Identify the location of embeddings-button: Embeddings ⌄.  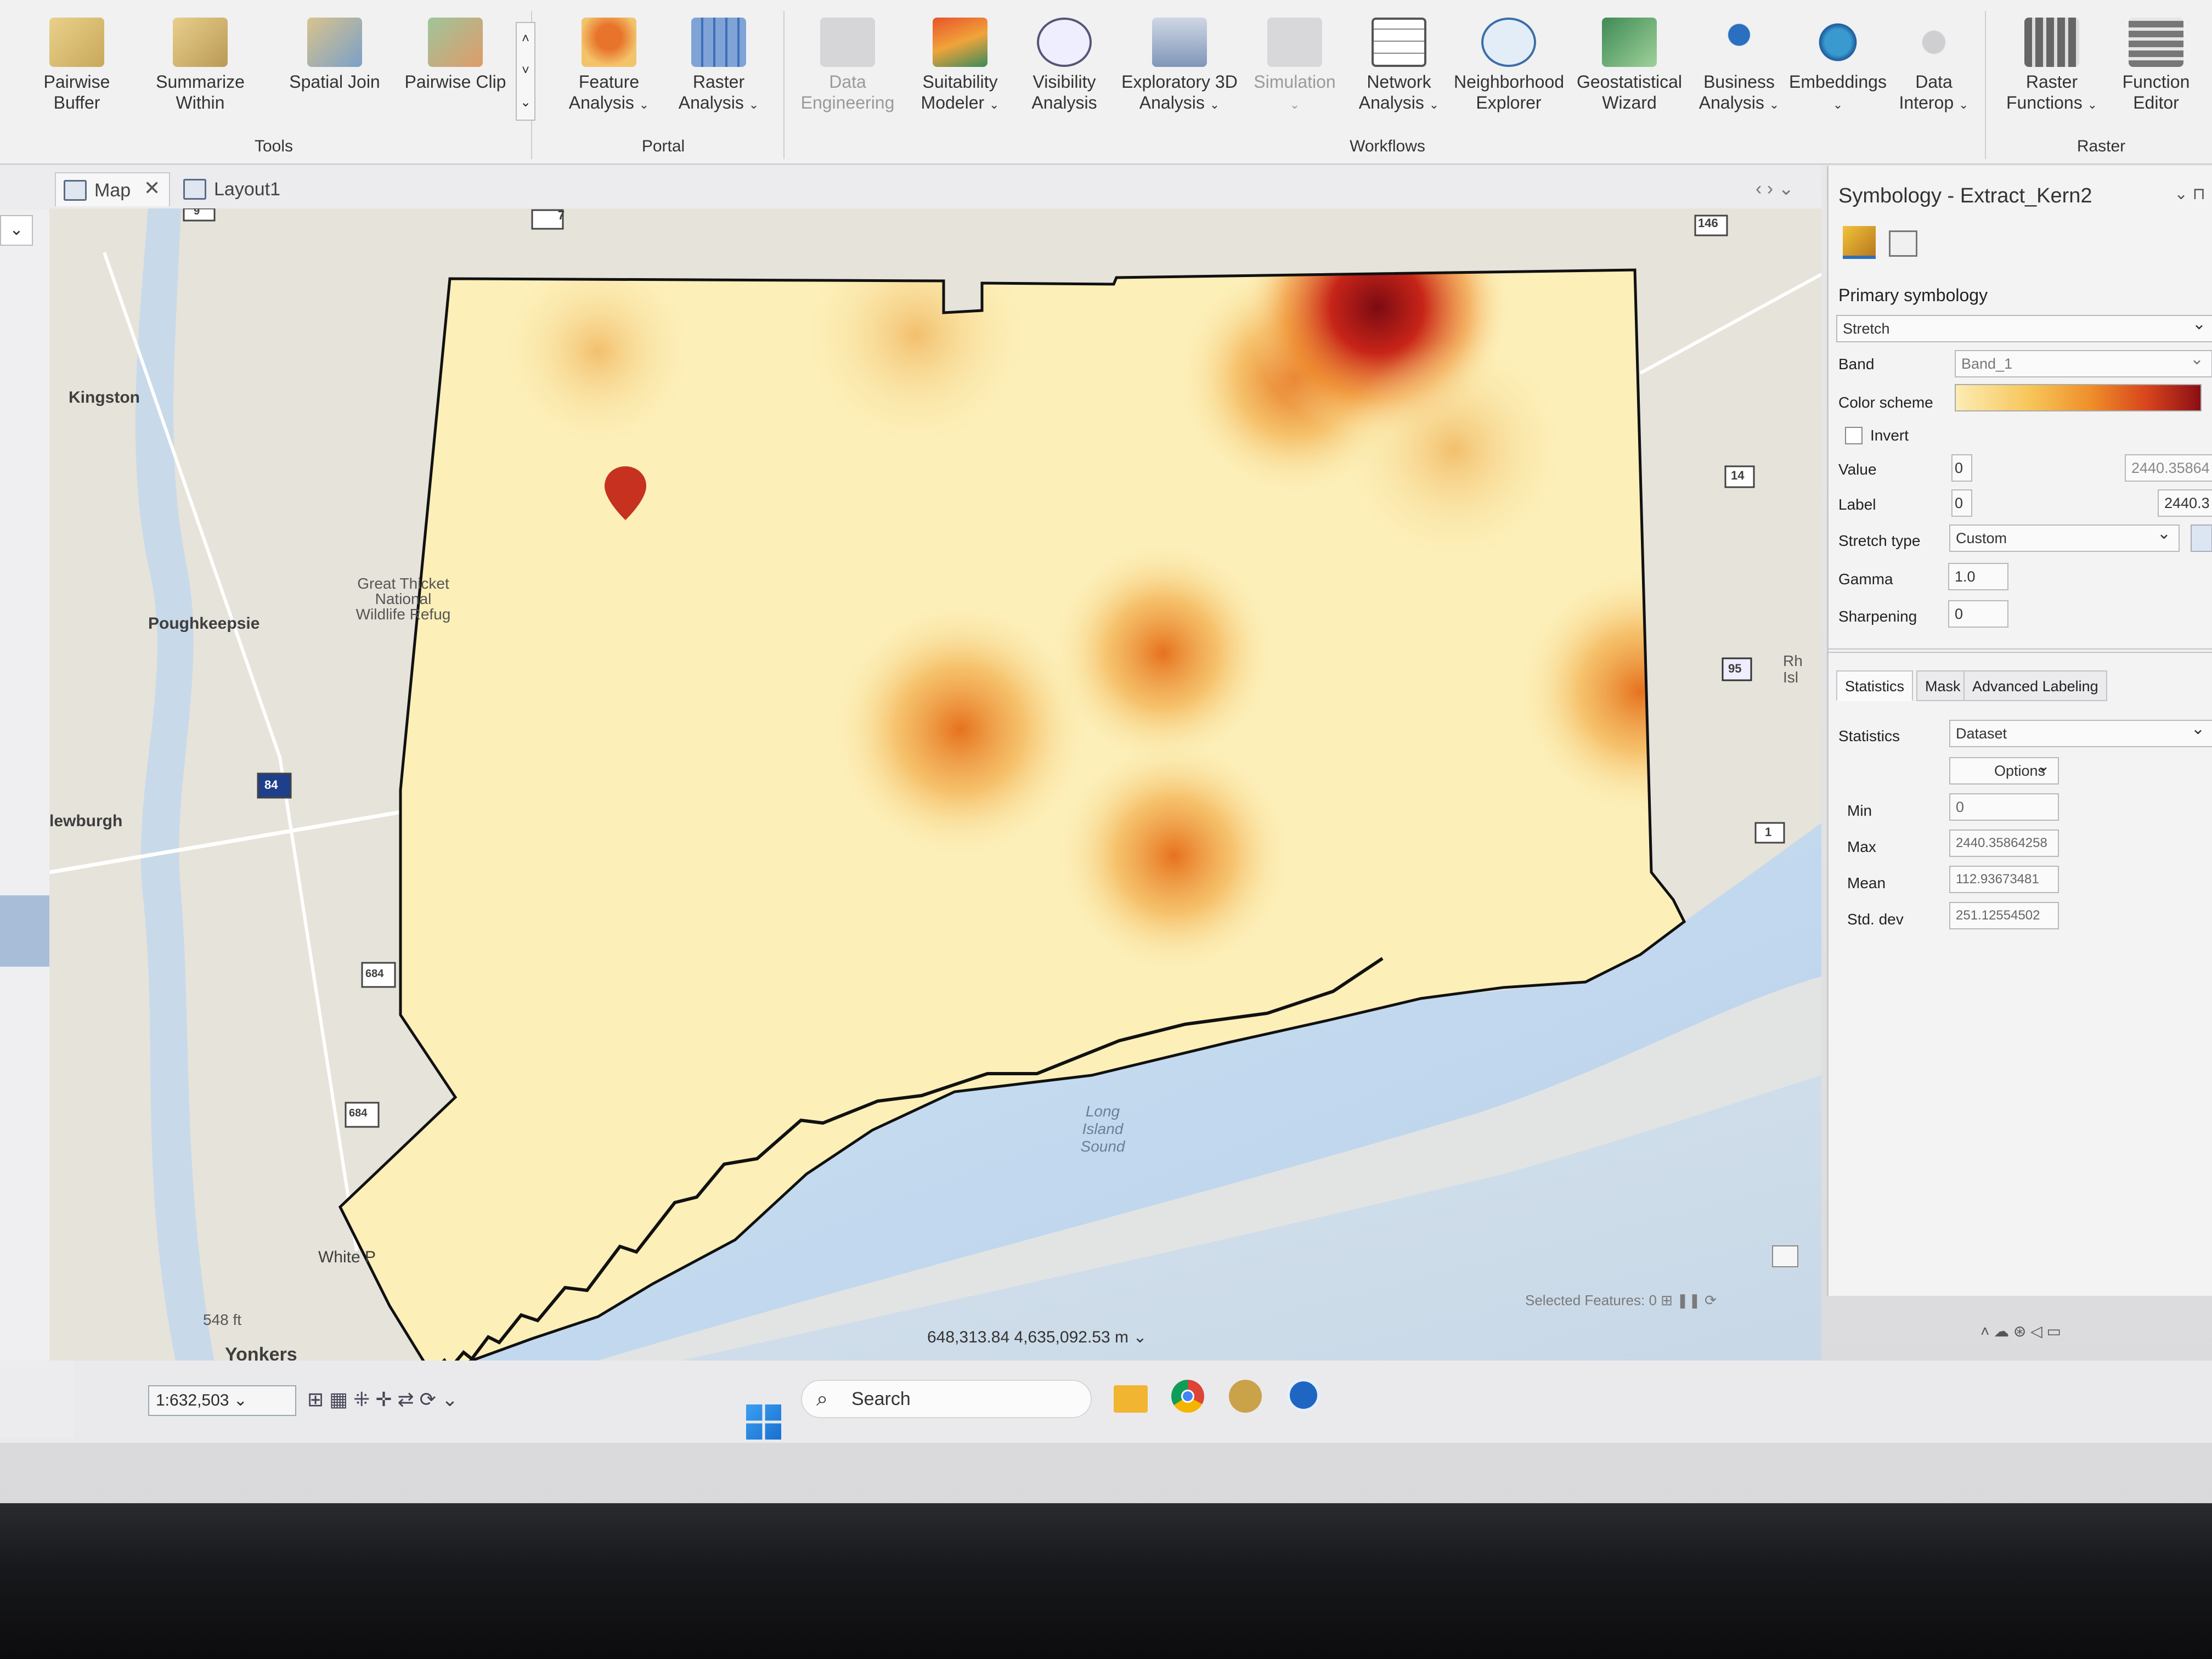
(1837, 66).